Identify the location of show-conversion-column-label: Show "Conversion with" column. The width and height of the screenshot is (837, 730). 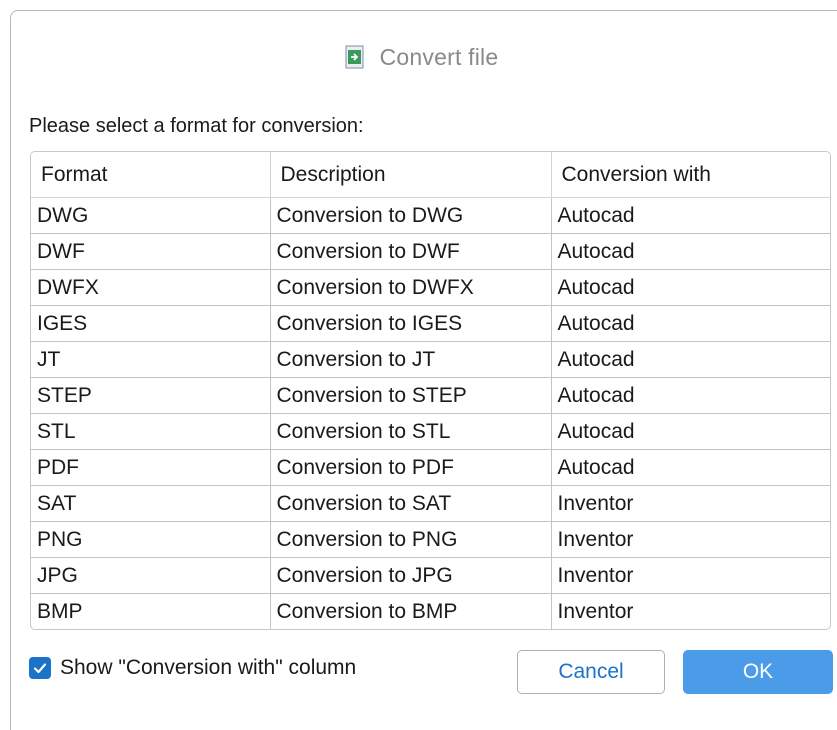
(208, 667).